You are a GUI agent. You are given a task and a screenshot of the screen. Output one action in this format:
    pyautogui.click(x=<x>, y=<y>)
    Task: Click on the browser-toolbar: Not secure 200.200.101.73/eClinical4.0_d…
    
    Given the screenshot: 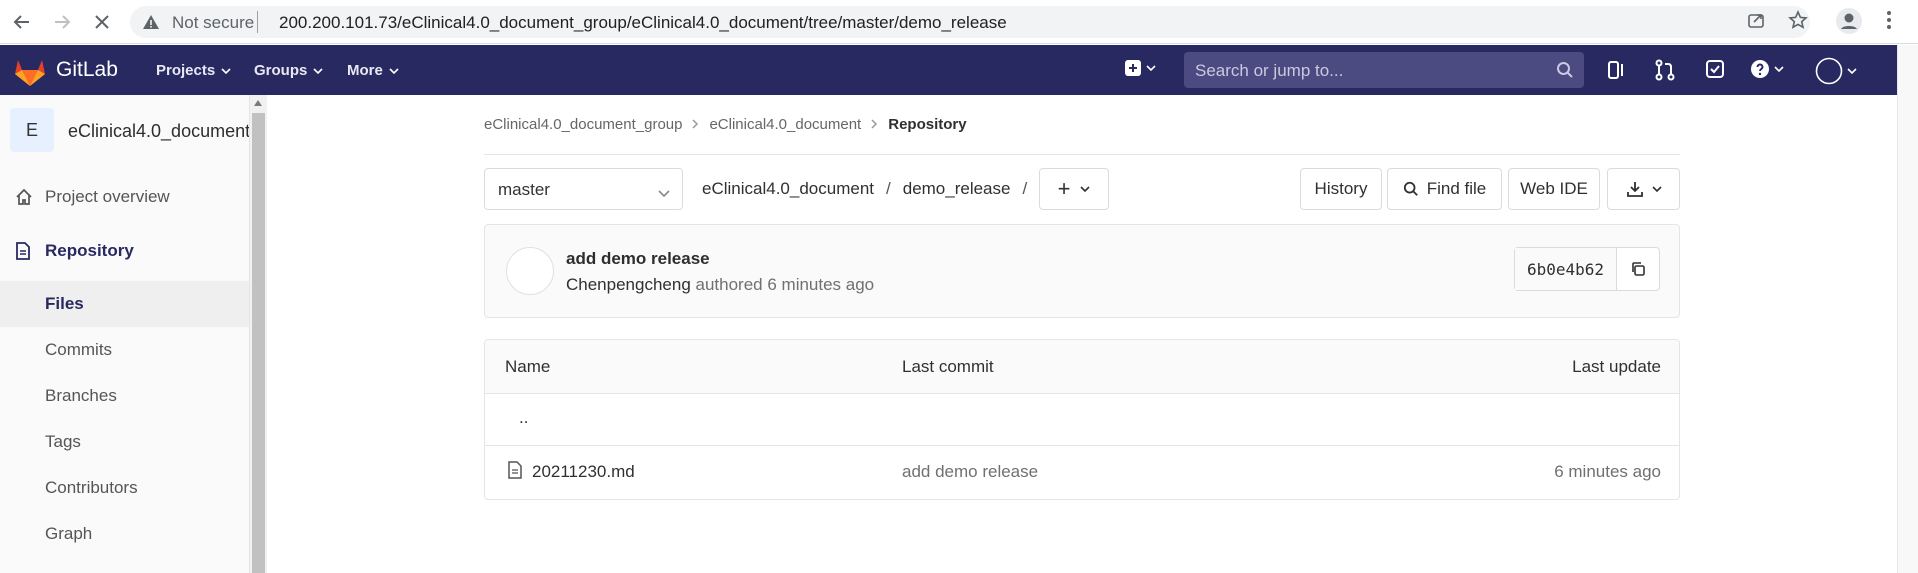 What is the action you would take?
    pyautogui.click(x=959, y=22)
    